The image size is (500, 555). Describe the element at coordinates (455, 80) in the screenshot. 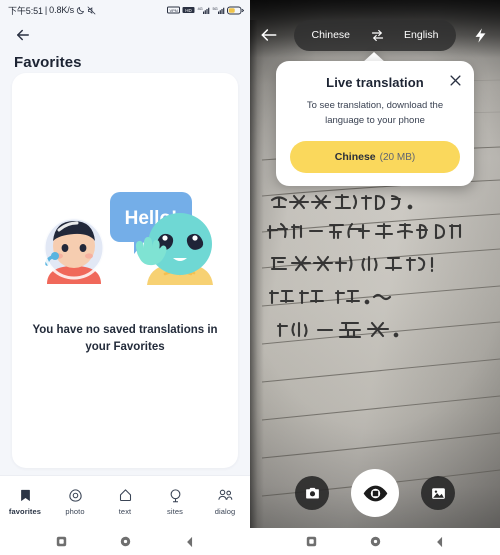

I see `close-icon` at that location.